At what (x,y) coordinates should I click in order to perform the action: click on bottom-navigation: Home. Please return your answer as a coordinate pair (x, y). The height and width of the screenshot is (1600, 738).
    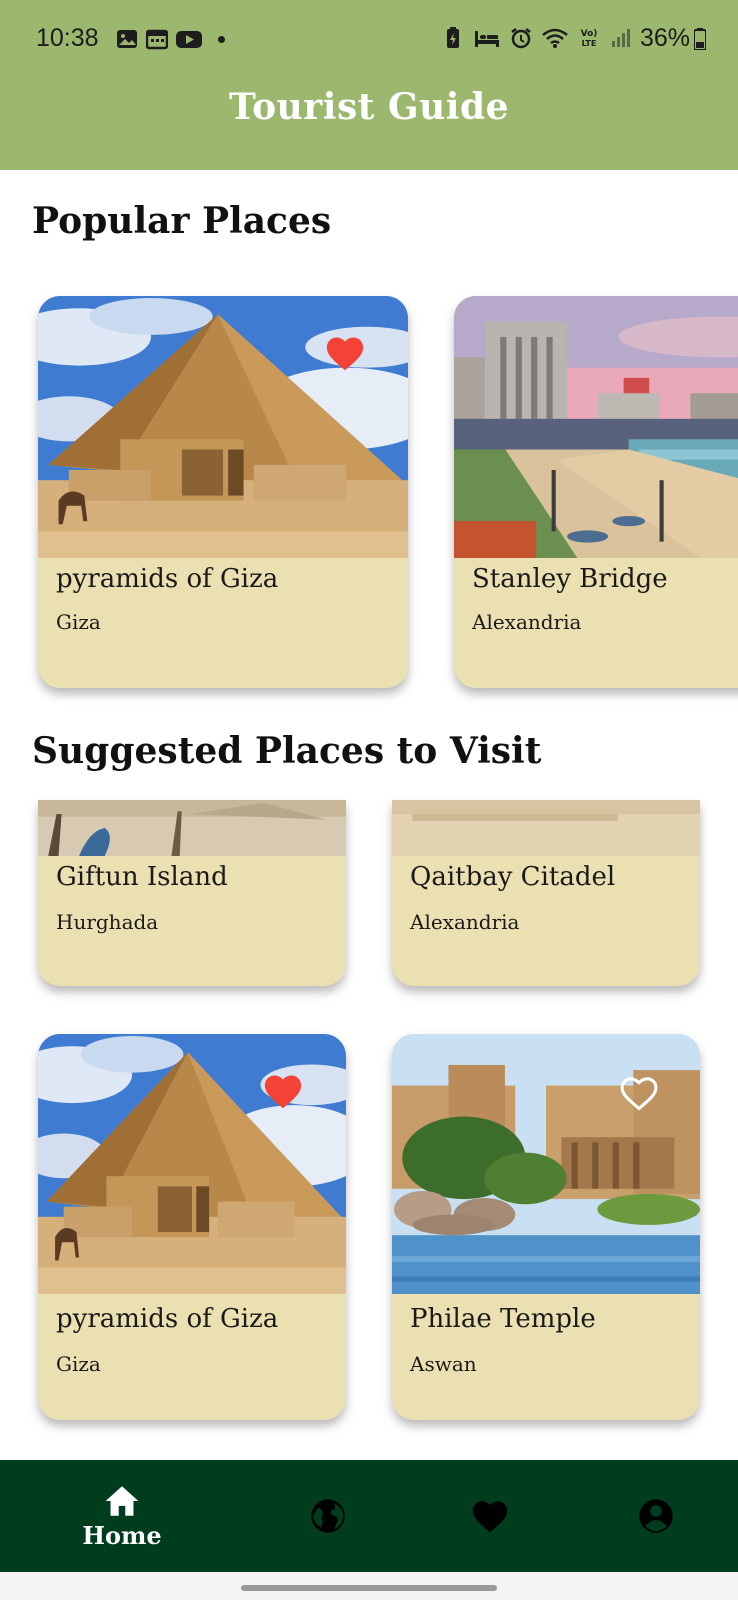
    Looking at the image, I should click on (369, 1516).